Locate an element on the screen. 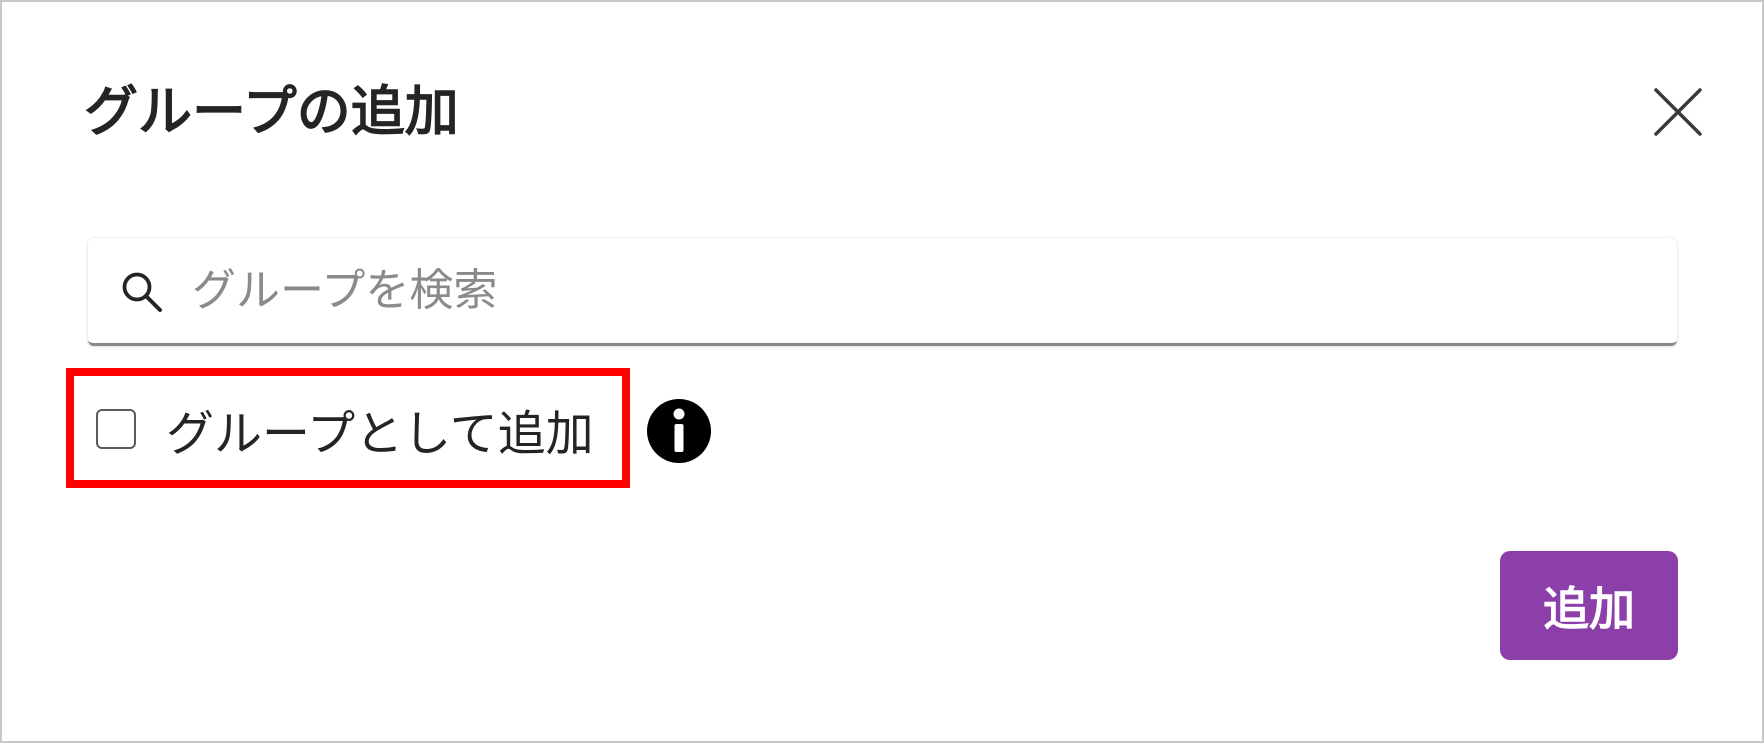 The image size is (1764, 743). info-icon is located at coordinates (679, 431).